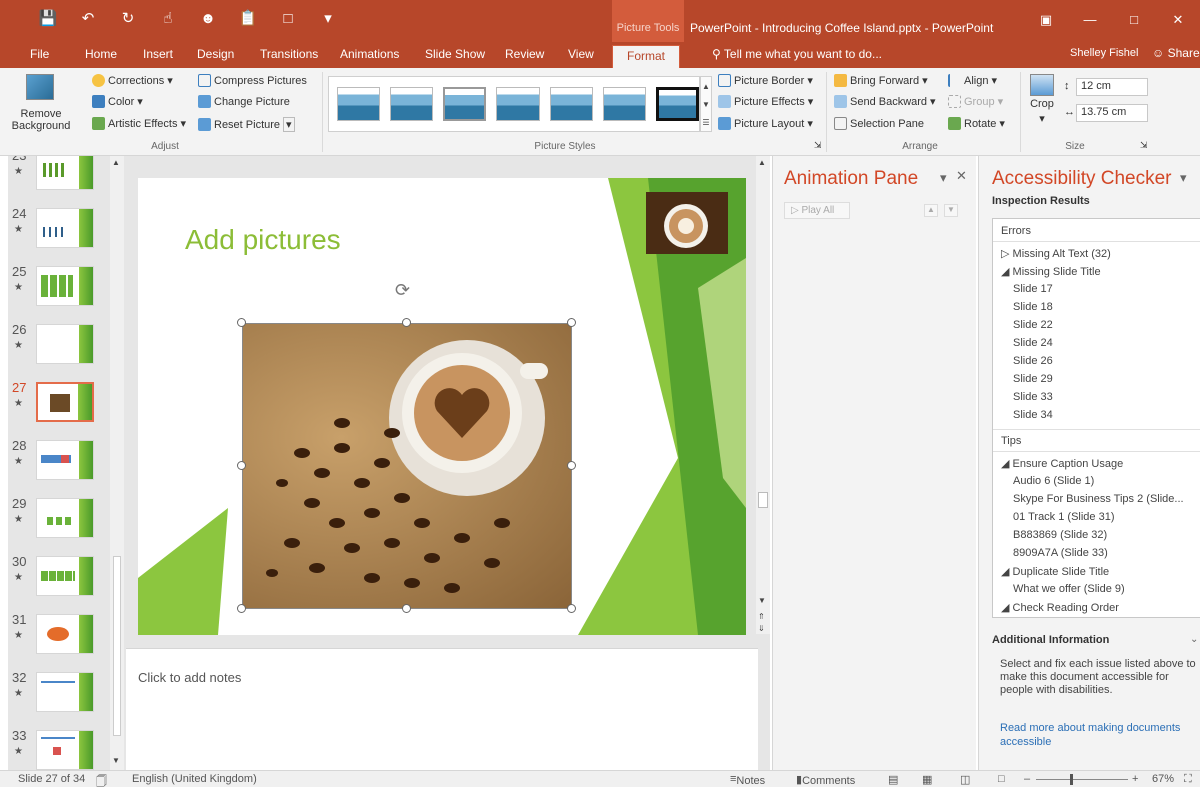  I want to click on gallery-up-icon: ▲, so click(706, 86).